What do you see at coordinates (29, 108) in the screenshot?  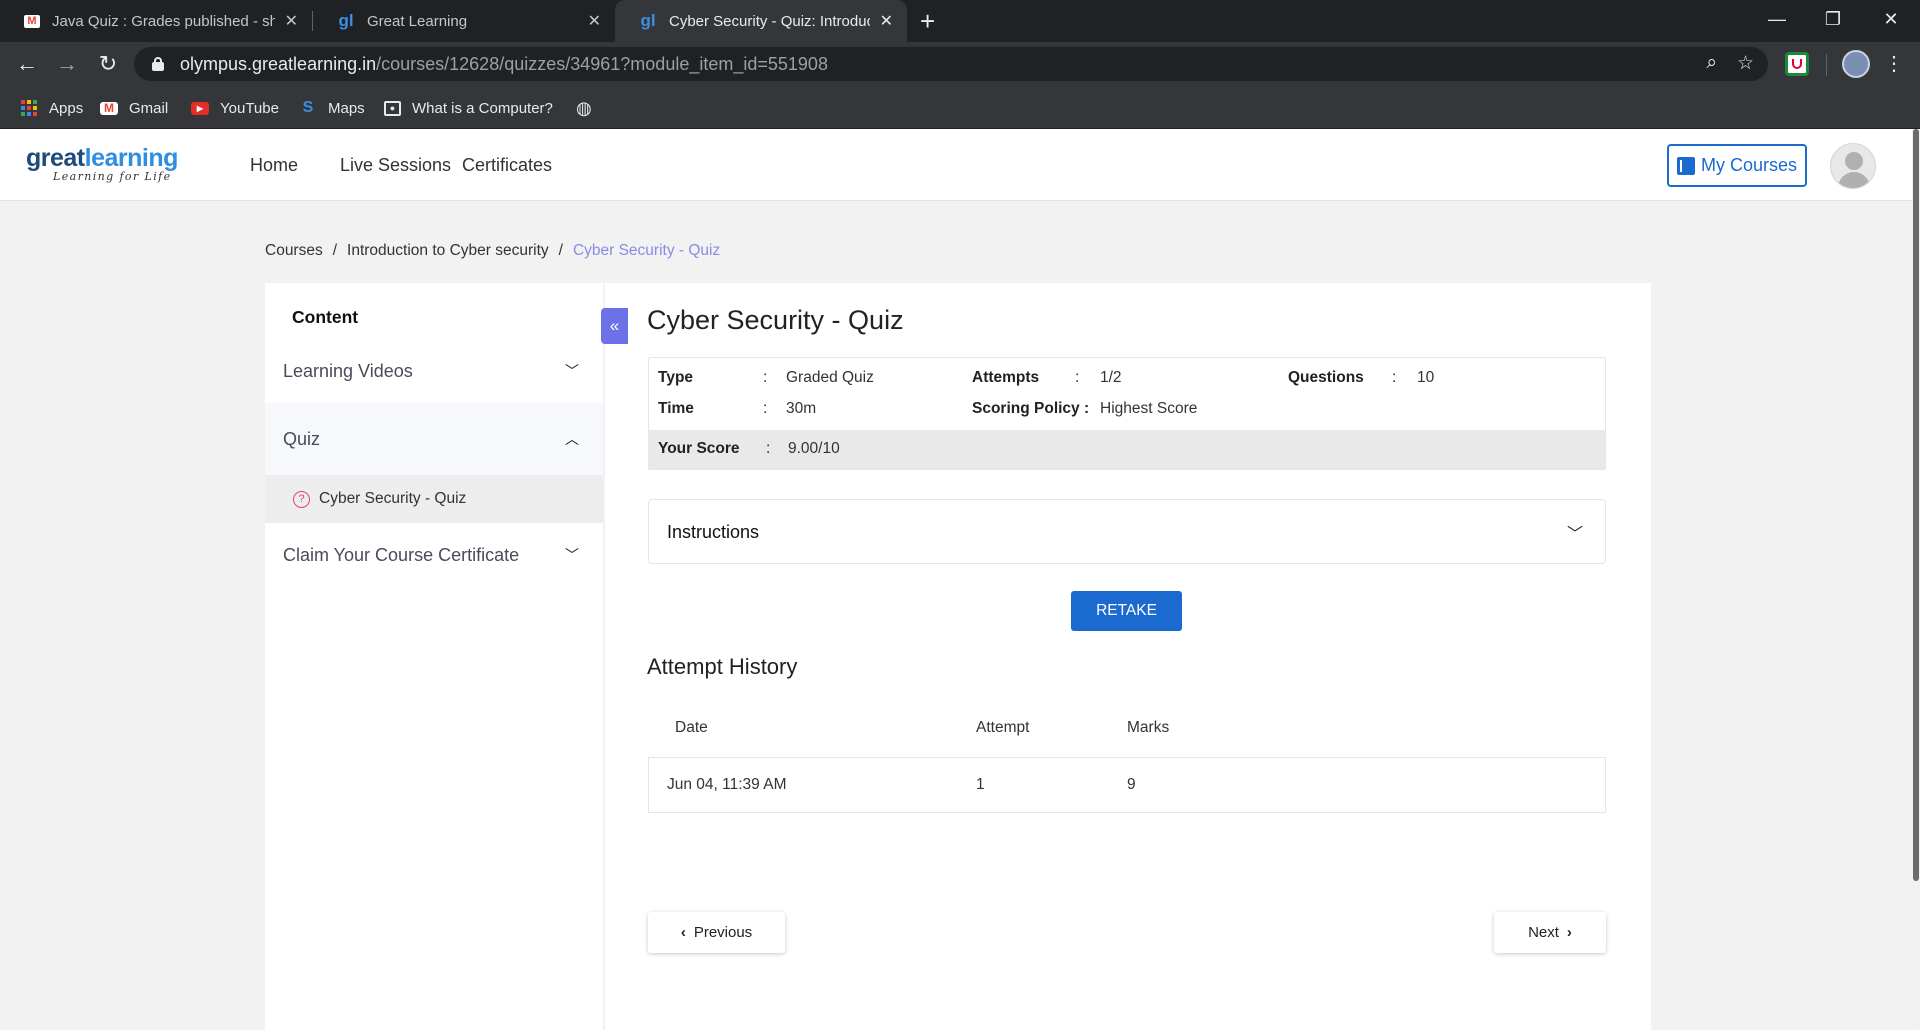 I see `apps-grid-icon` at bounding box center [29, 108].